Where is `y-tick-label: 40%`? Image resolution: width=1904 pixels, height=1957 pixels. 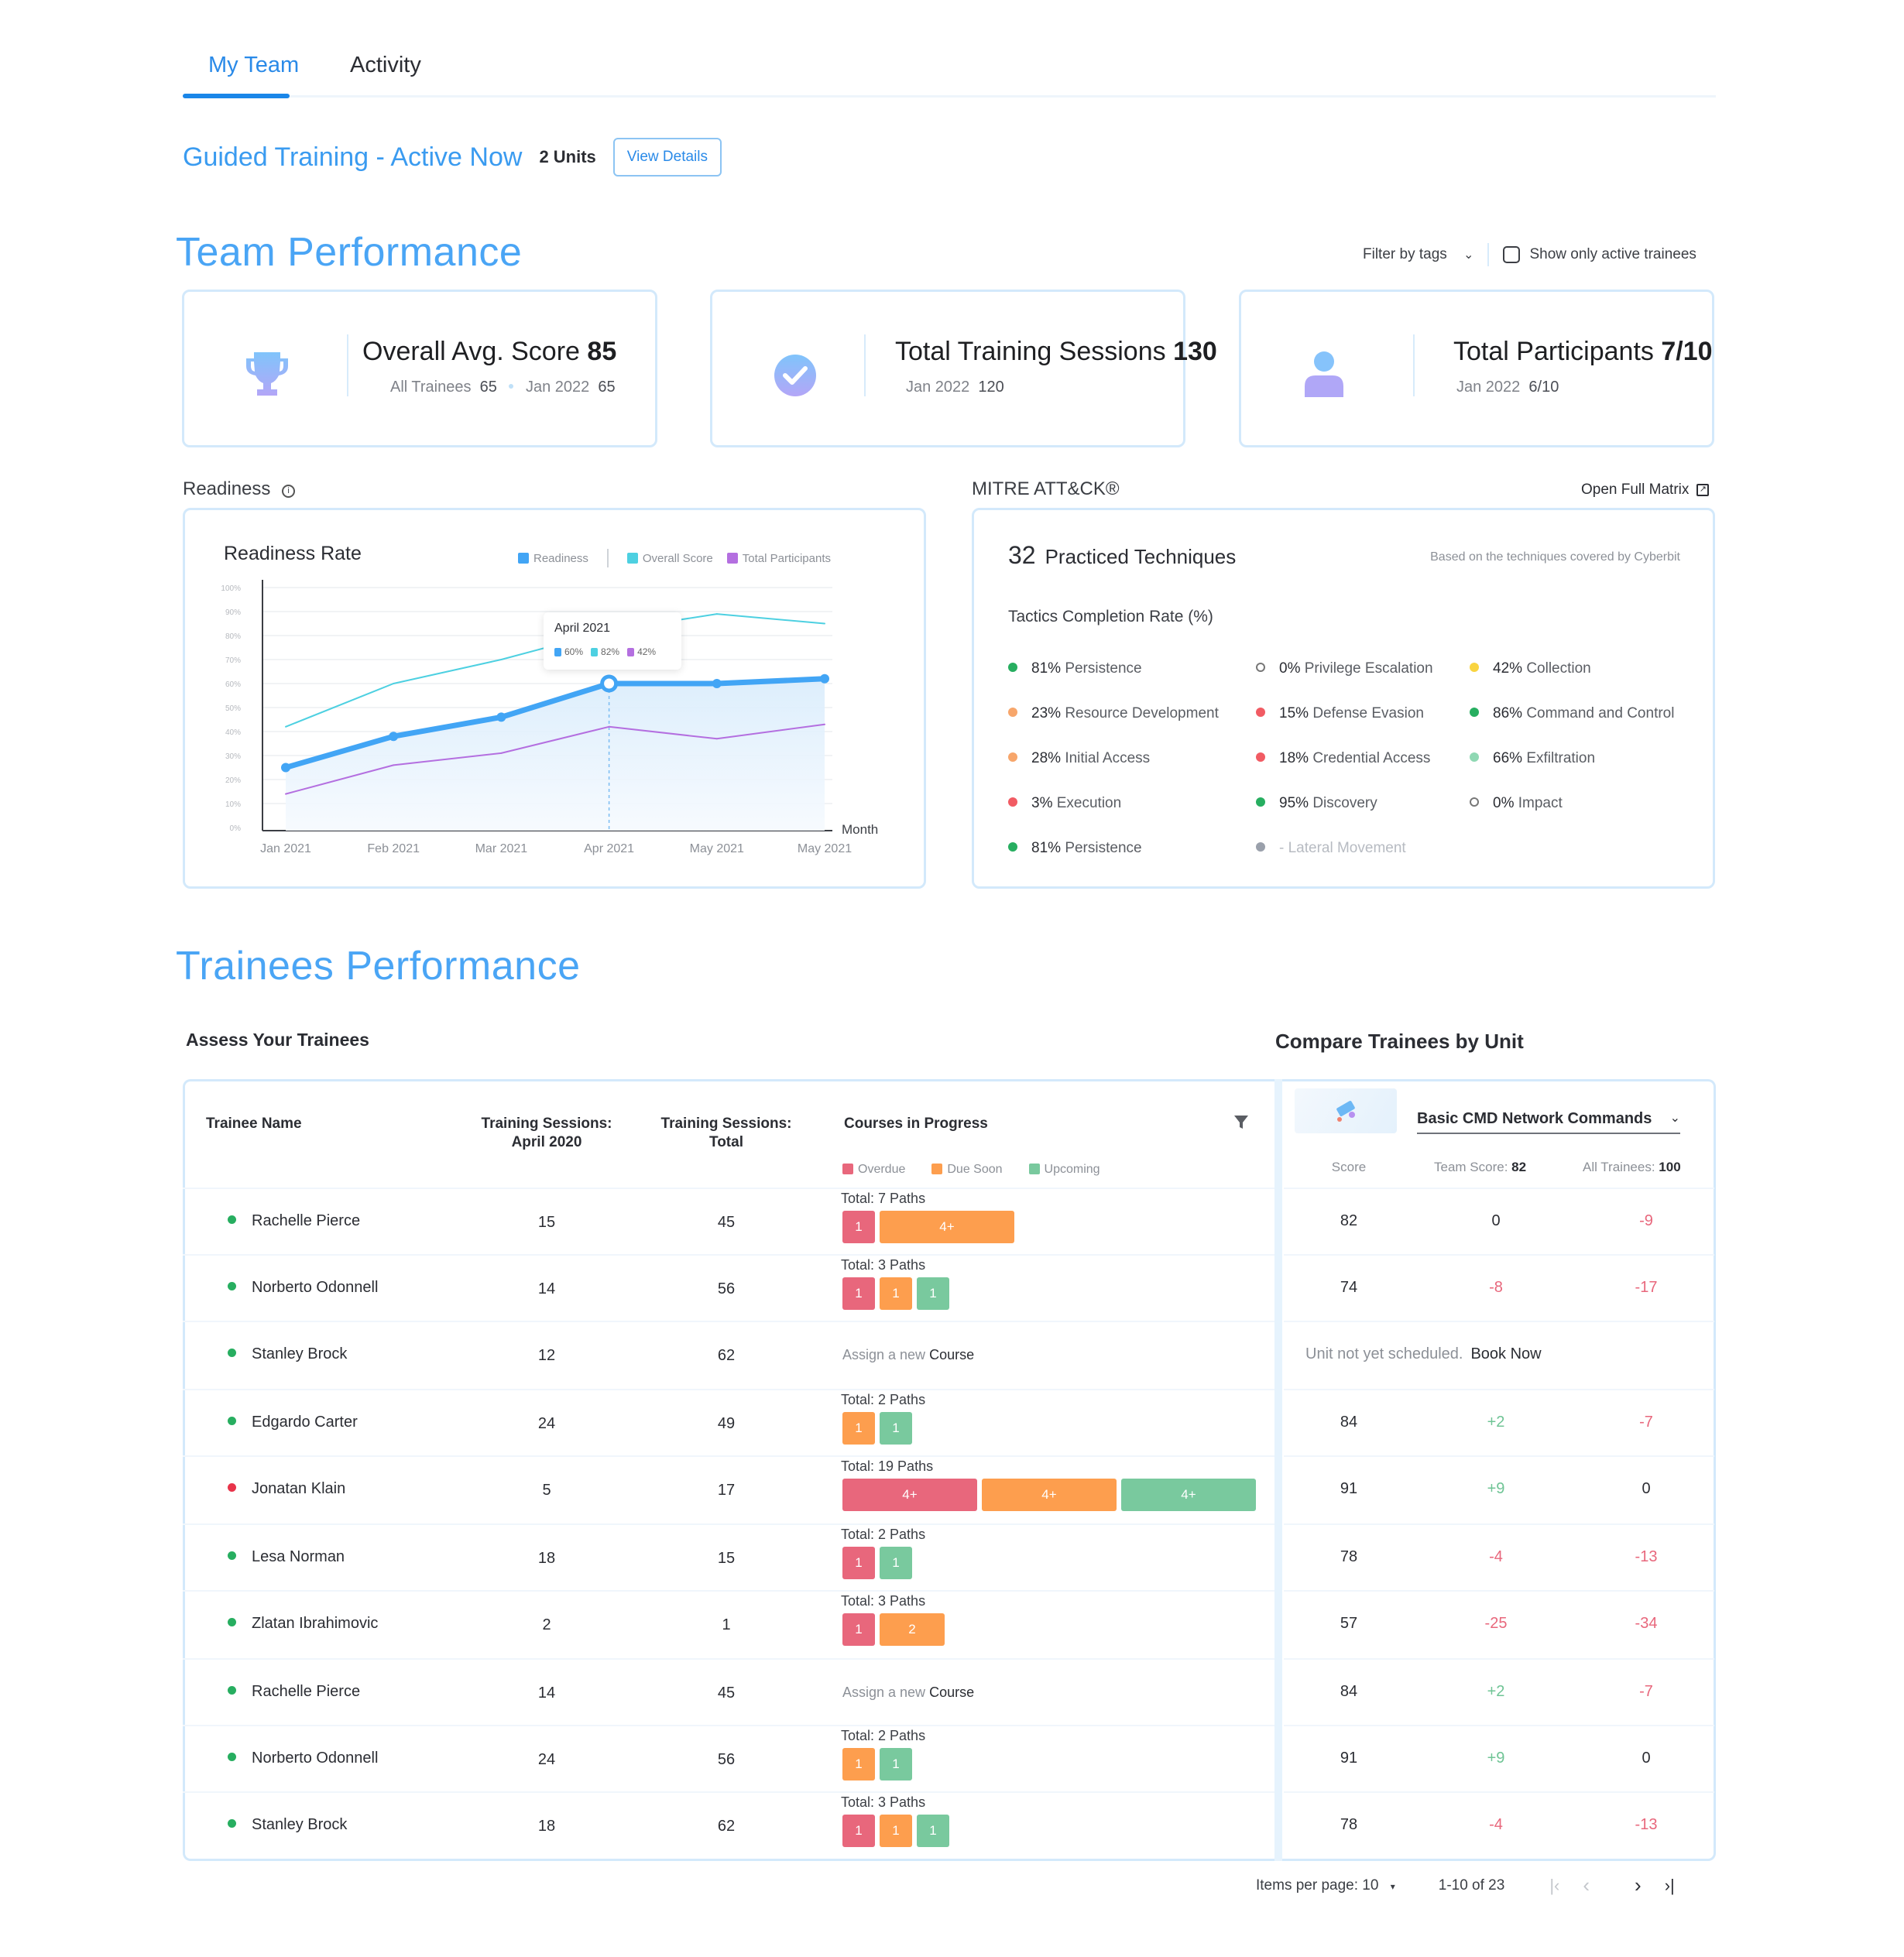
y-tick-label: 40% is located at coordinates (233, 732).